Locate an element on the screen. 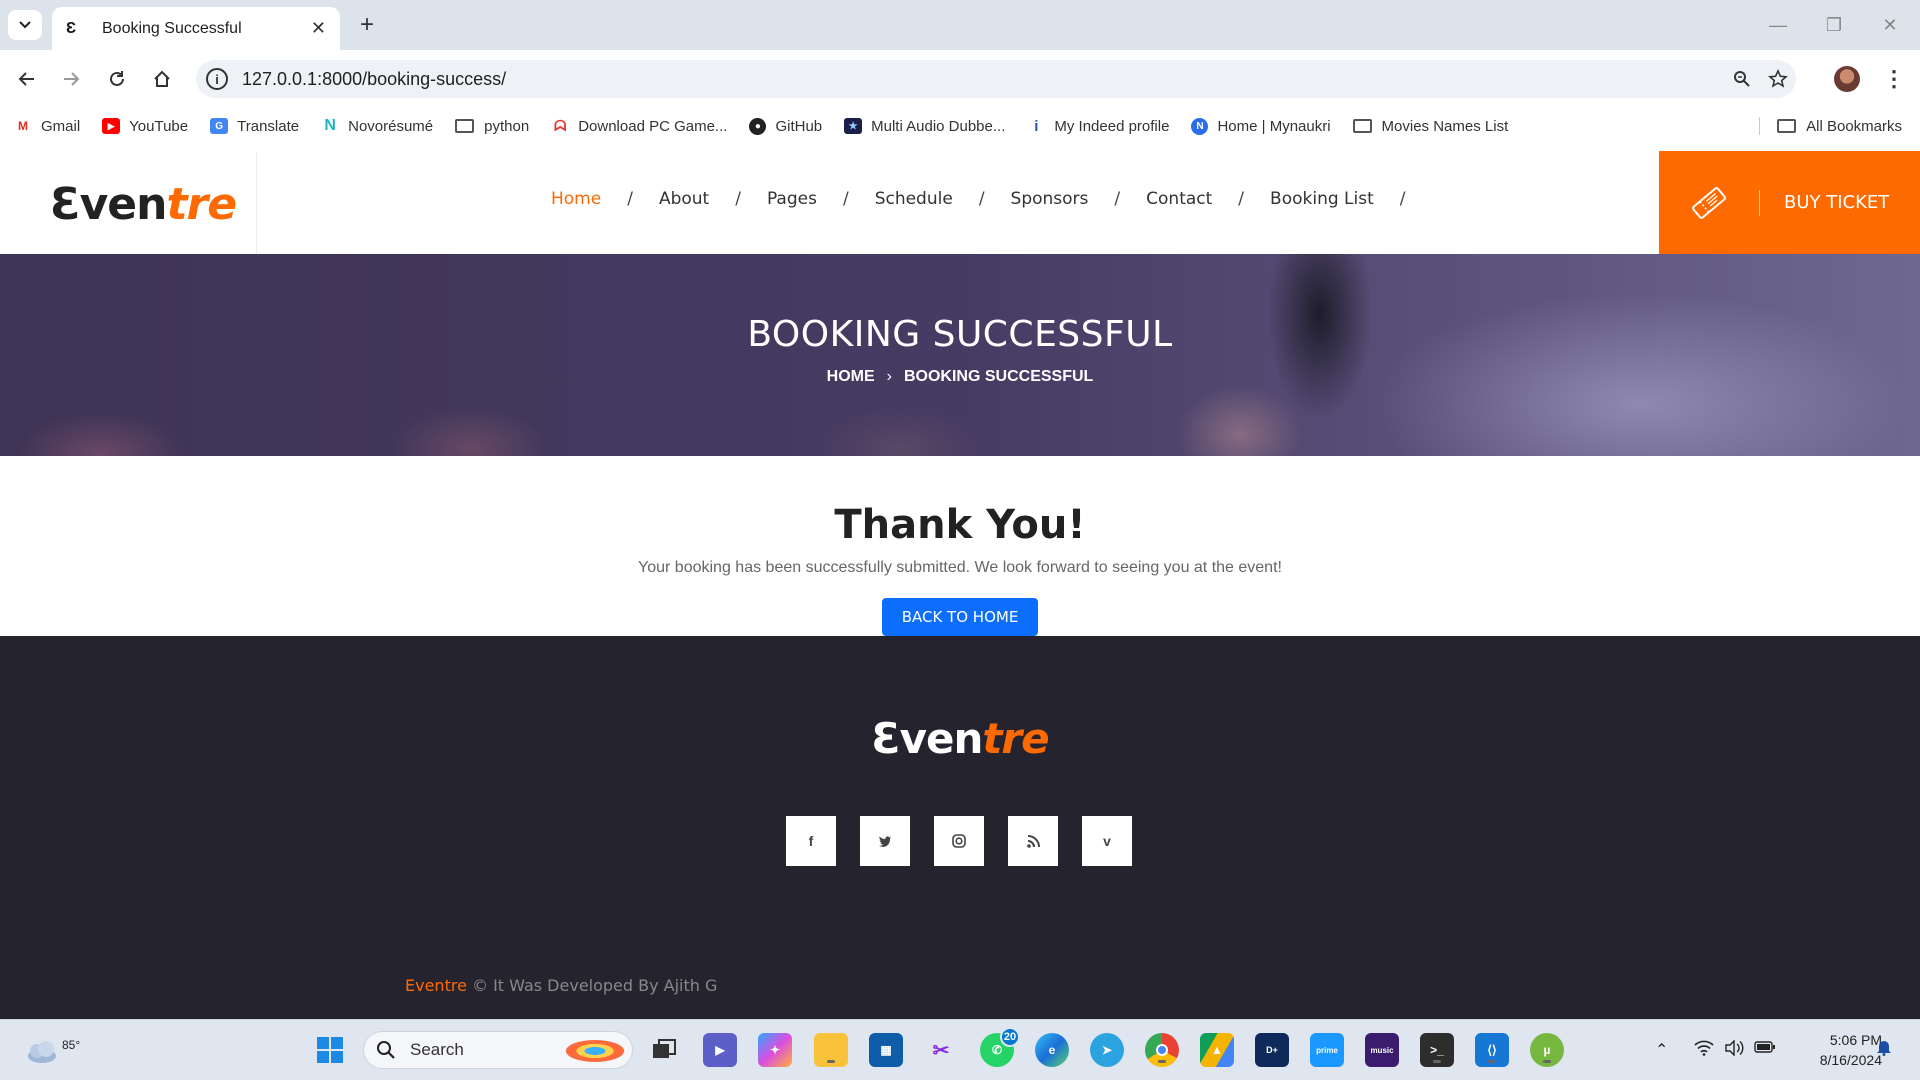 The width and height of the screenshot is (1920, 1080). search-highlight-icon is located at coordinates (595, 1051).